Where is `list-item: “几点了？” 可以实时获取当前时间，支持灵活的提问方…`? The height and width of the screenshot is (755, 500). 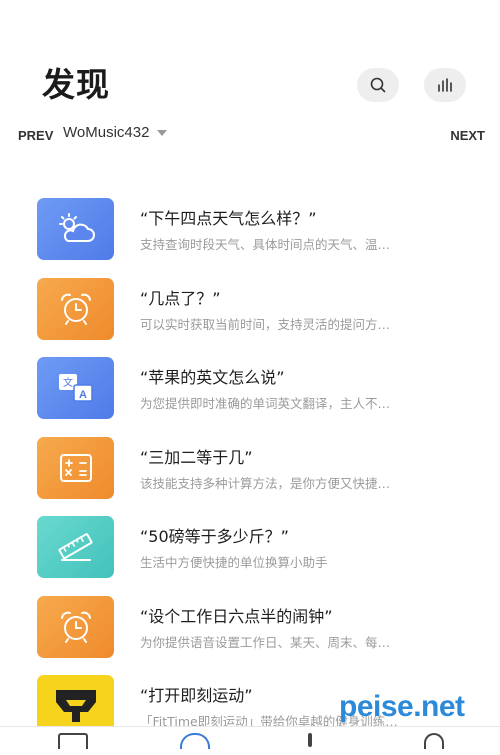
list-item: “几点了？” 可以实时获取当前时间，支持灵活的提问方… is located at coordinates (250, 317).